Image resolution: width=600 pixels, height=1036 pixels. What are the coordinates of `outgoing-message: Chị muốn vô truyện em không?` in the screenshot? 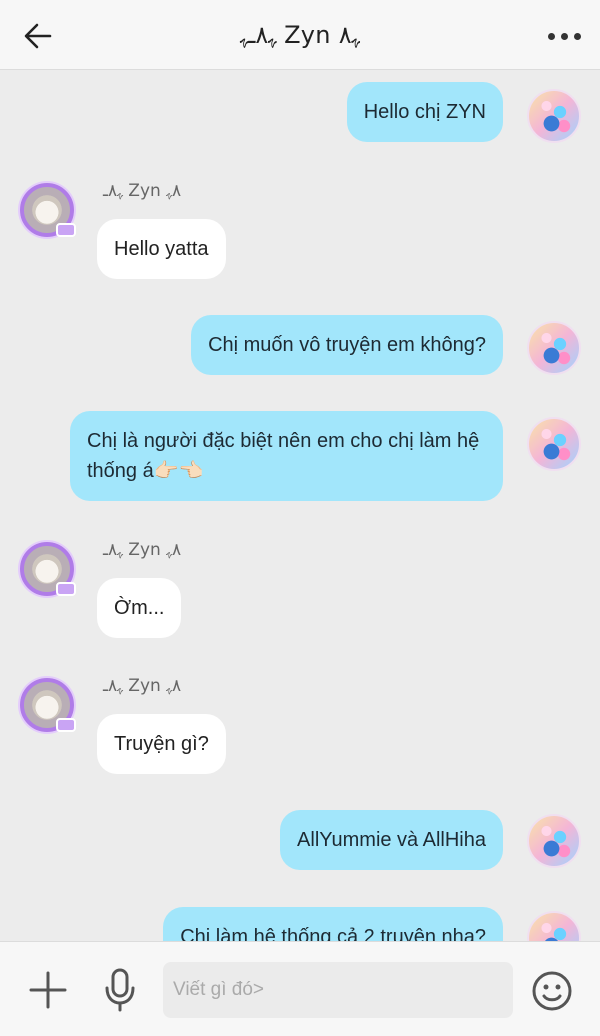 It's located at (347, 345).